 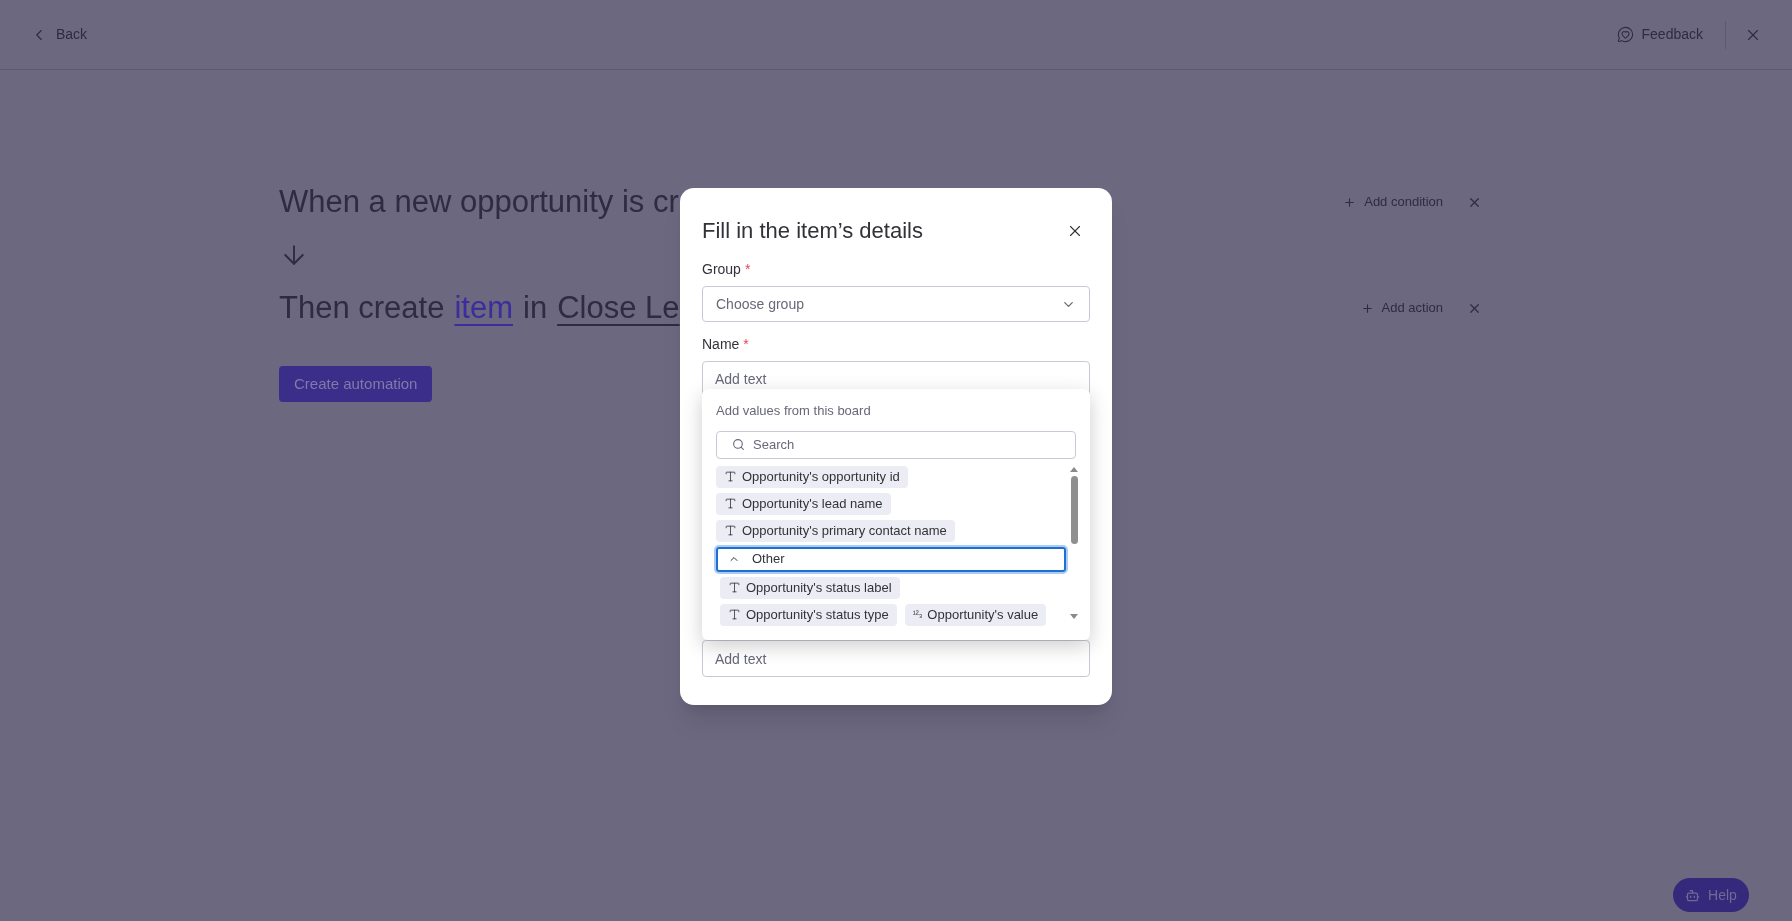 What do you see at coordinates (975, 614) in the screenshot?
I see `column-chip: ¹²₃ Opportunity's value` at bounding box center [975, 614].